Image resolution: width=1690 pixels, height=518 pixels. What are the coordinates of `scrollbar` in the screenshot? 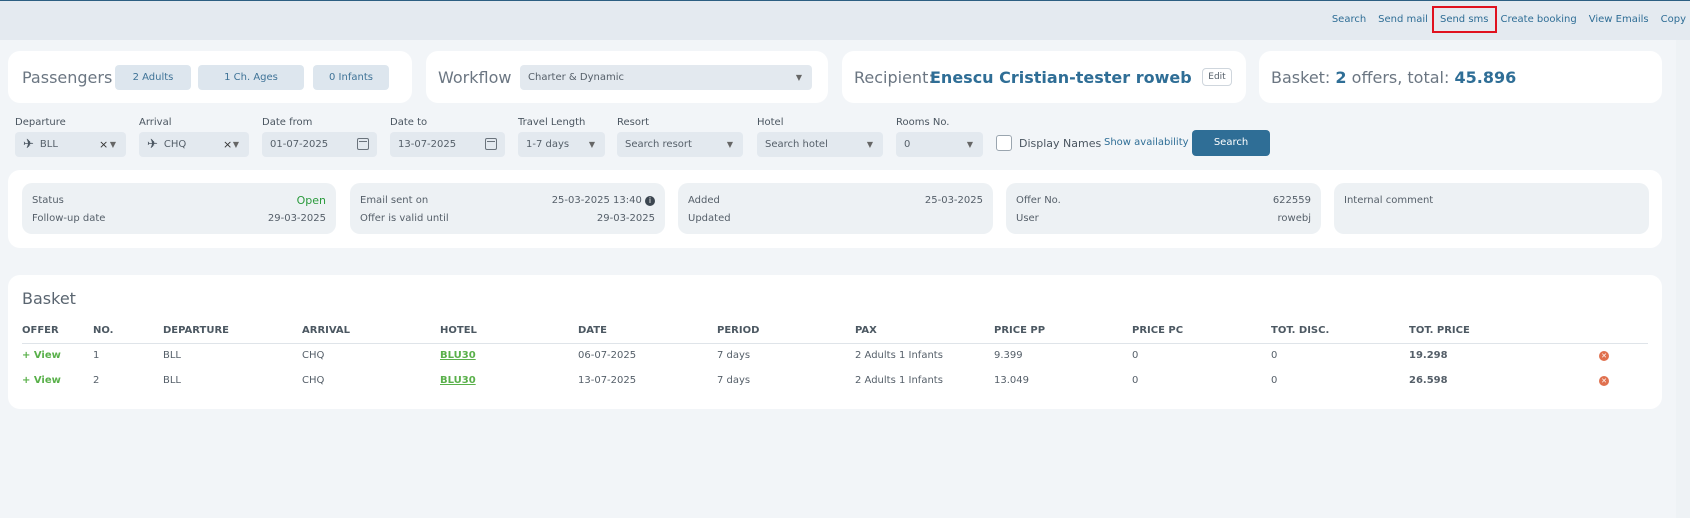 It's located at (1683, 279).